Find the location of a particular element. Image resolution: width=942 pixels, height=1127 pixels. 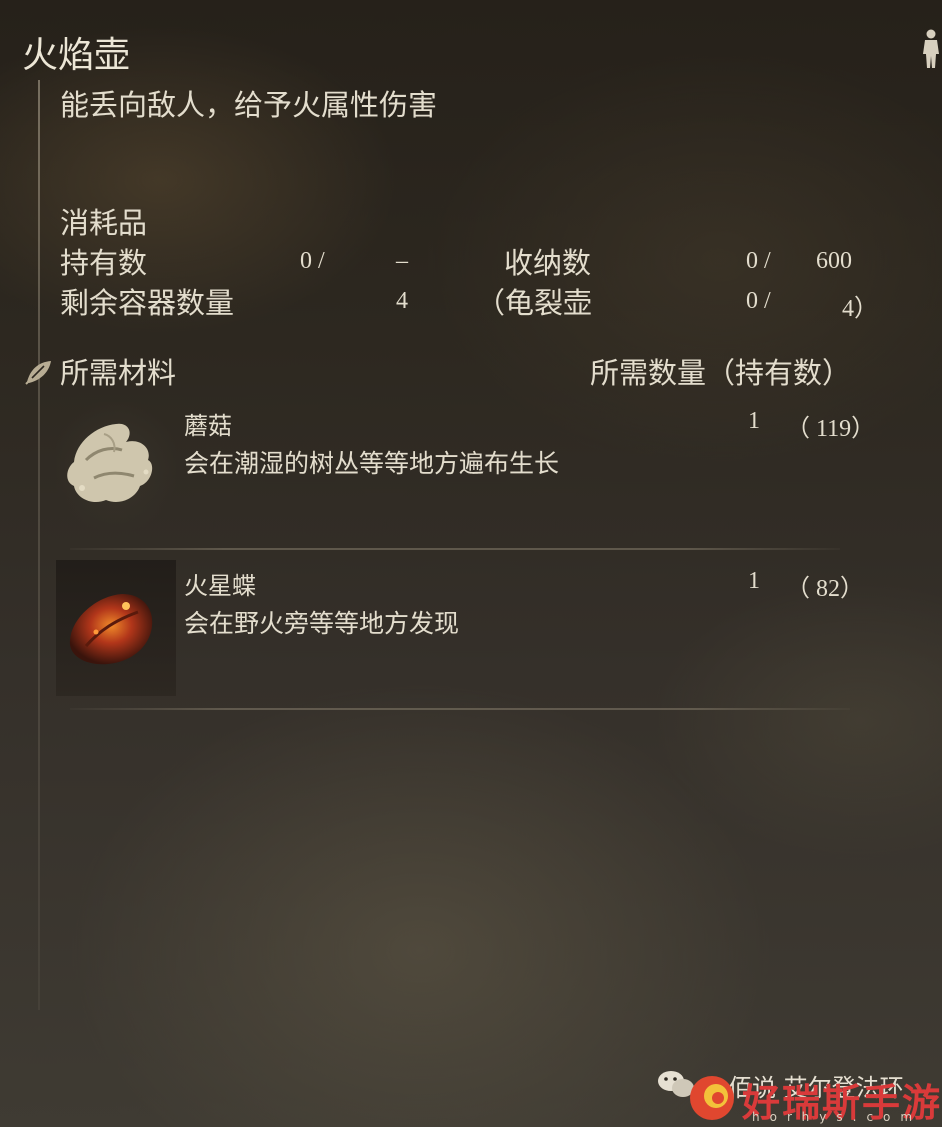

crafting-leaf-icon is located at coordinates (38, 373).